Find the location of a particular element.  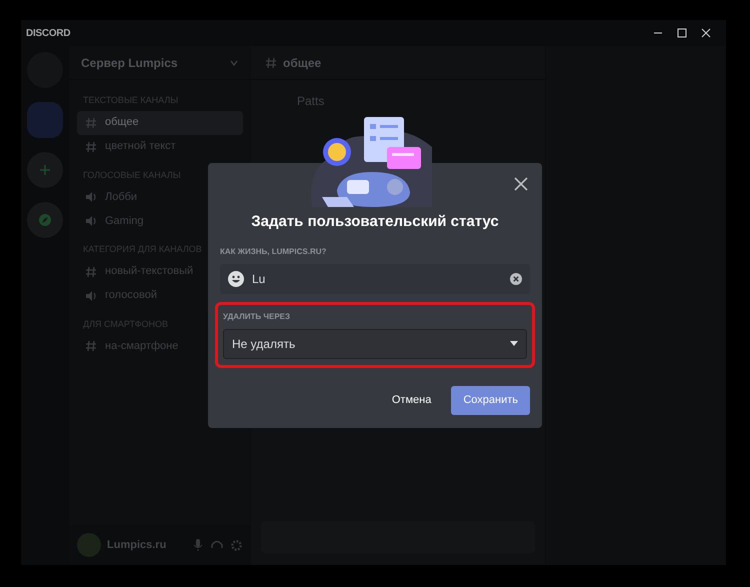

status-field: Lu is located at coordinates (375, 279).